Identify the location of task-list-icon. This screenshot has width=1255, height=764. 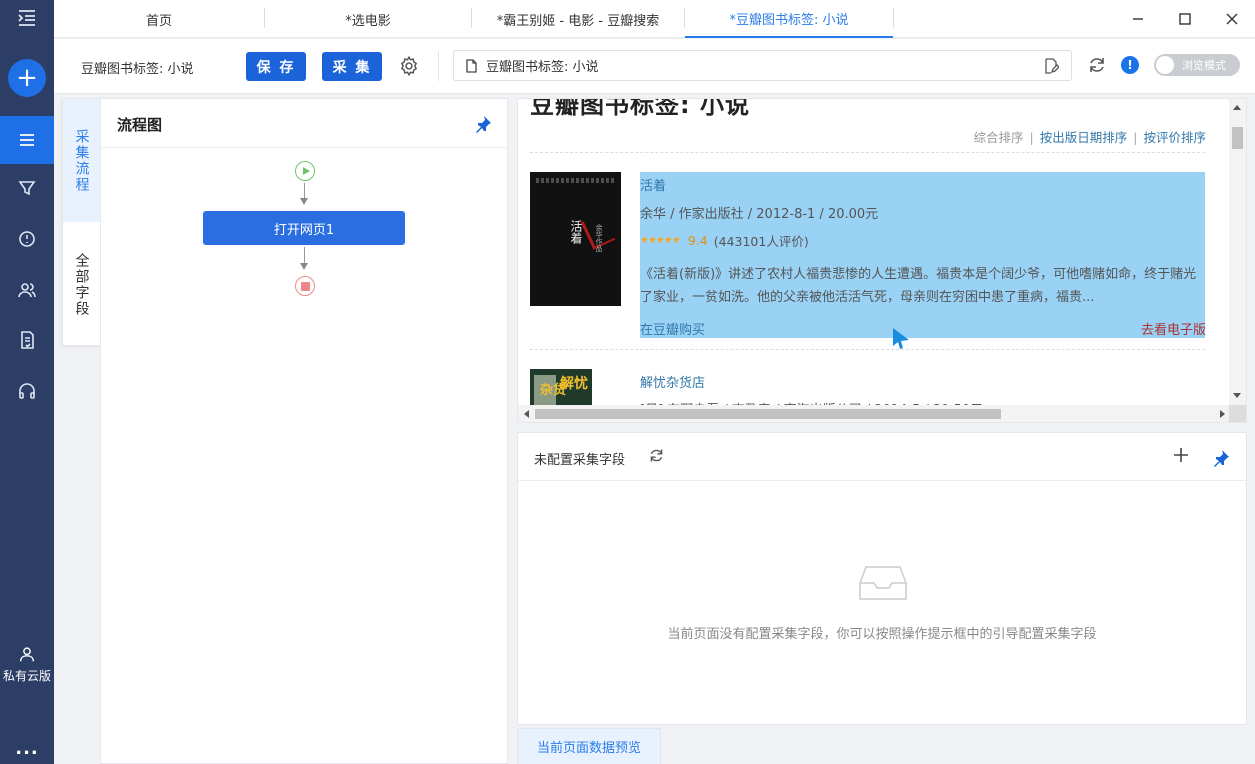
(27, 140).